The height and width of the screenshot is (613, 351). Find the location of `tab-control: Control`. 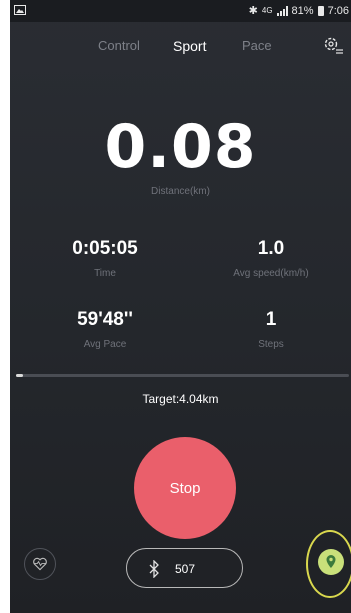

tab-control: Control is located at coordinates (119, 45).